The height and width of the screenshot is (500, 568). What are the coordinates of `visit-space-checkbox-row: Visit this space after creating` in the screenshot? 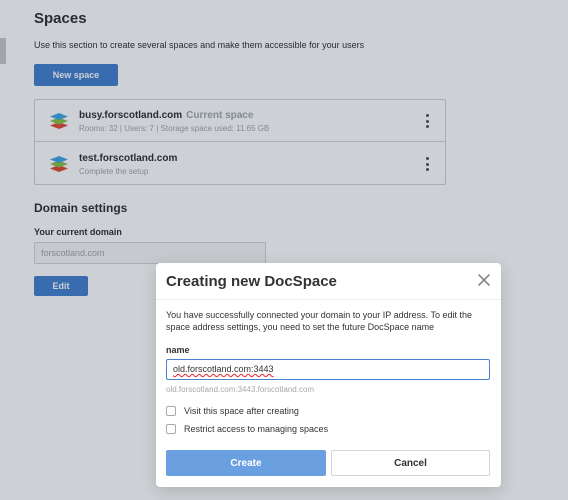 It's located at (232, 411).